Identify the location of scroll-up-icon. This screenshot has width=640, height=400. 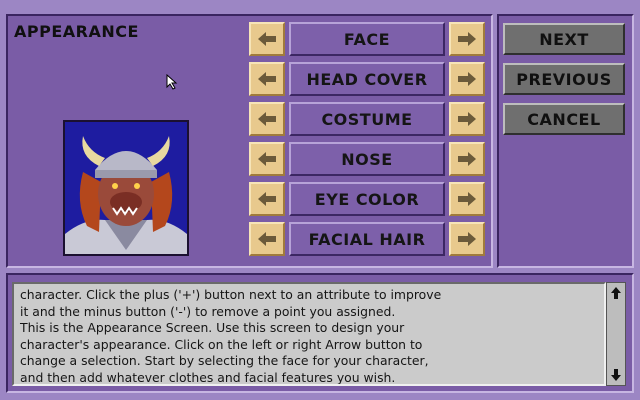
(616, 293).